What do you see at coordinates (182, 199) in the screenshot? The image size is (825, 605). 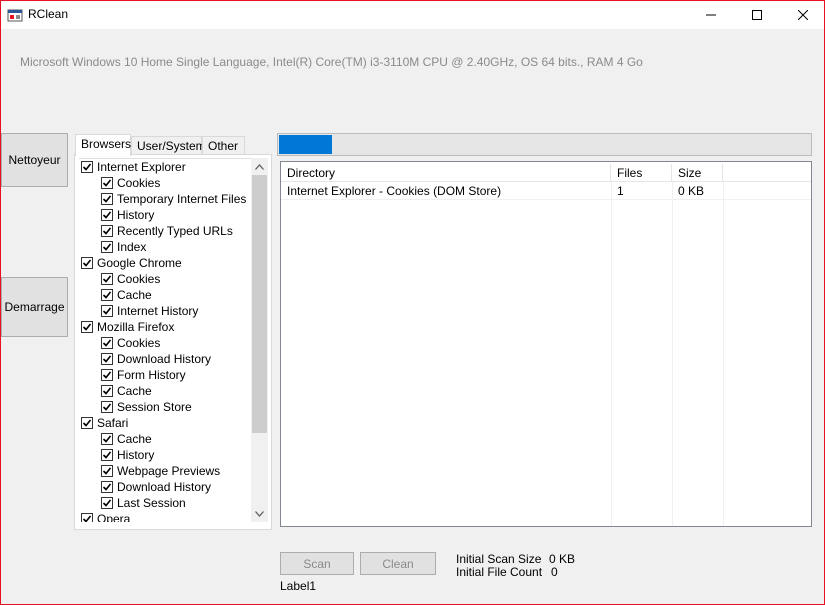 I see `tree-node-label: Temporary Internet Files` at bounding box center [182, 199].